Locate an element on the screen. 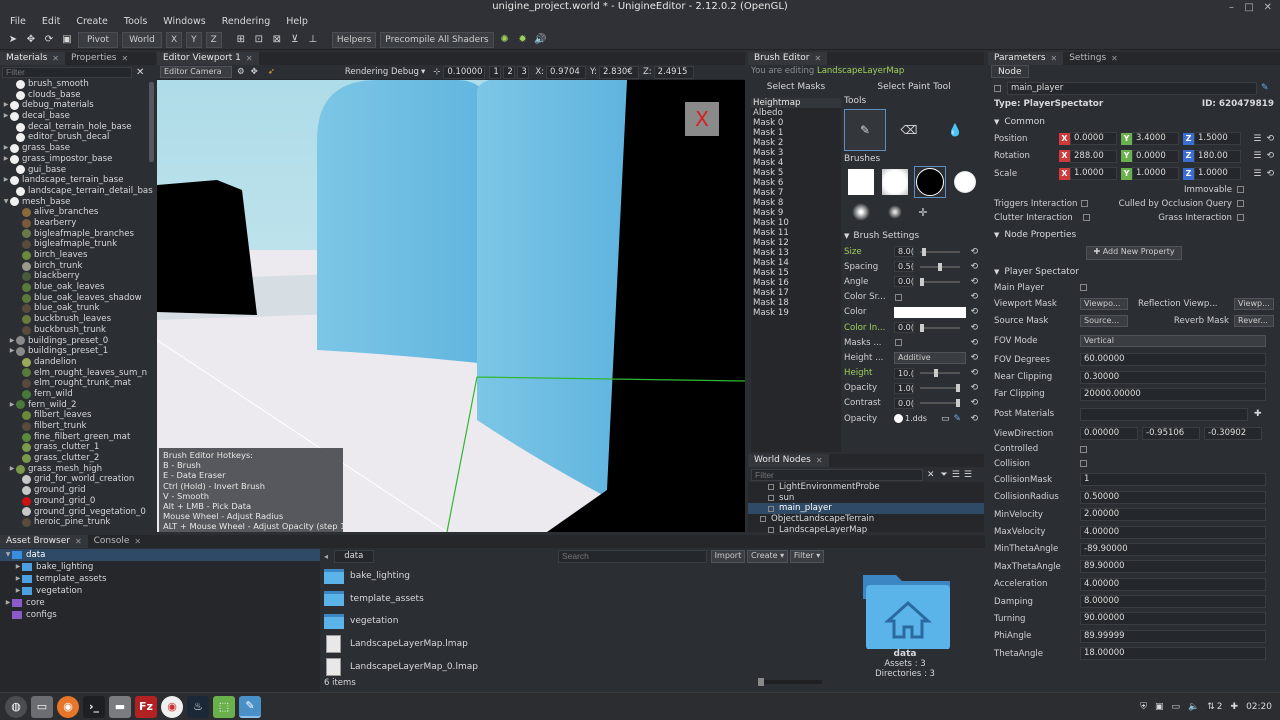  section-node-properties: ▼ Node Properties is located at coordinates (1134, 235).